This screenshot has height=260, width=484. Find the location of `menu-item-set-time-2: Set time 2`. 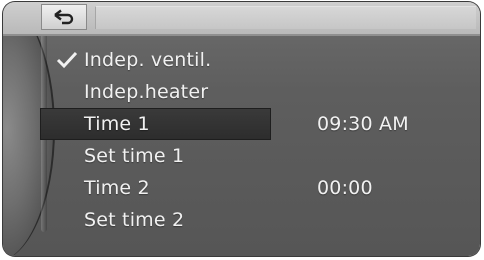

menu-item-set-time-2: Set time 2 is located at coordinates (241, 220).